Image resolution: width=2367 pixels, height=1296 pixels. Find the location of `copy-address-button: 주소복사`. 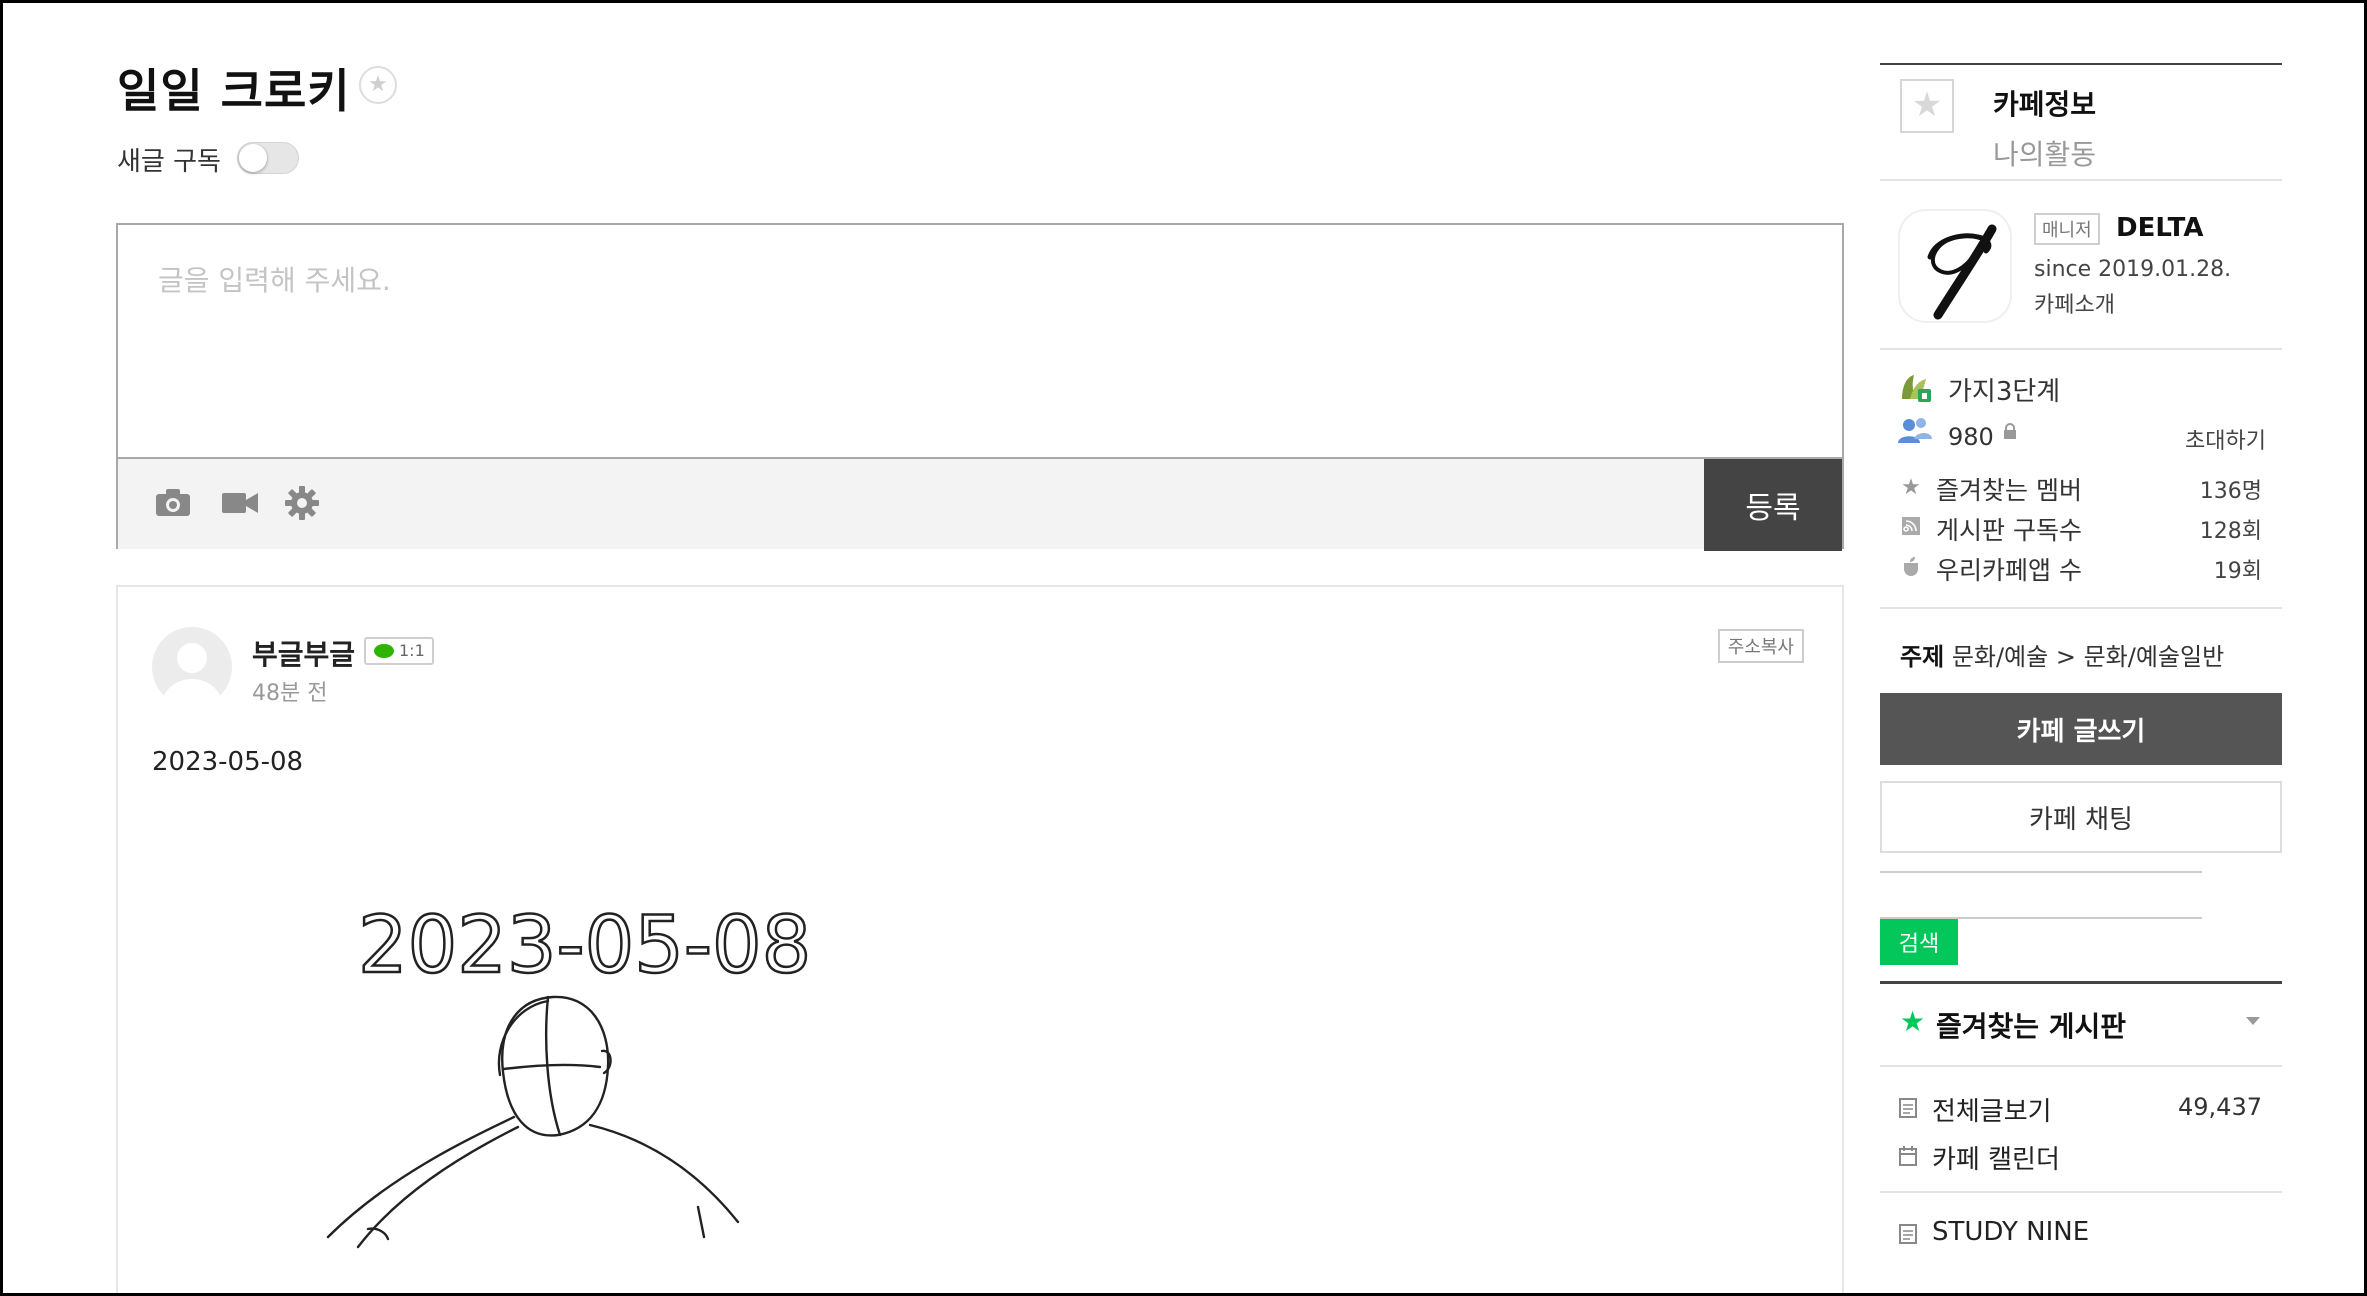

copy-address-button: 주소복사 is located at coordinates (1760, 646).